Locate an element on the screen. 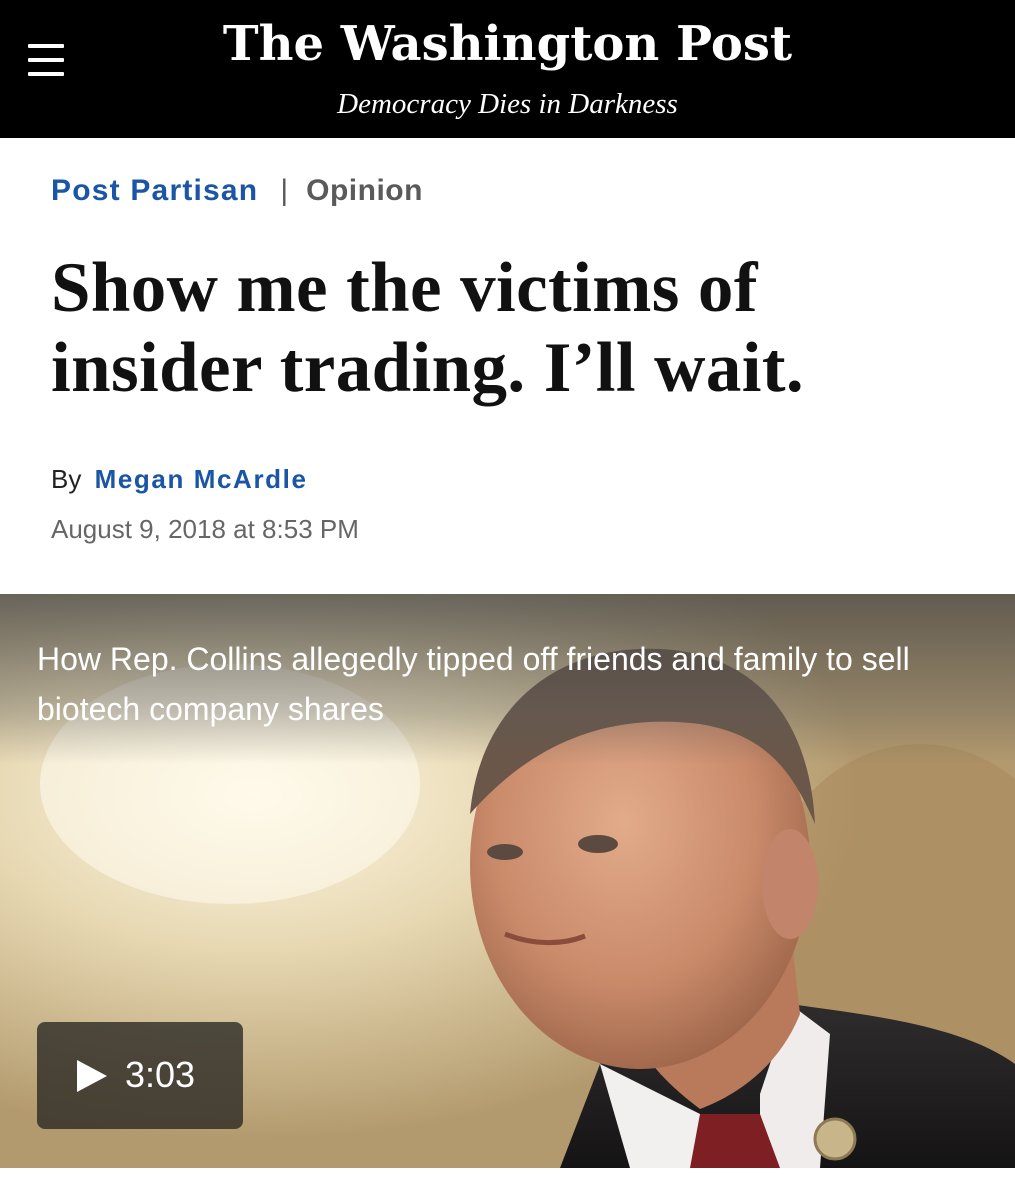 The width and height of the screenshot is (1015, 1200). article-kicker: Post Partisan | Opinion is located at coordinates (237, 191).